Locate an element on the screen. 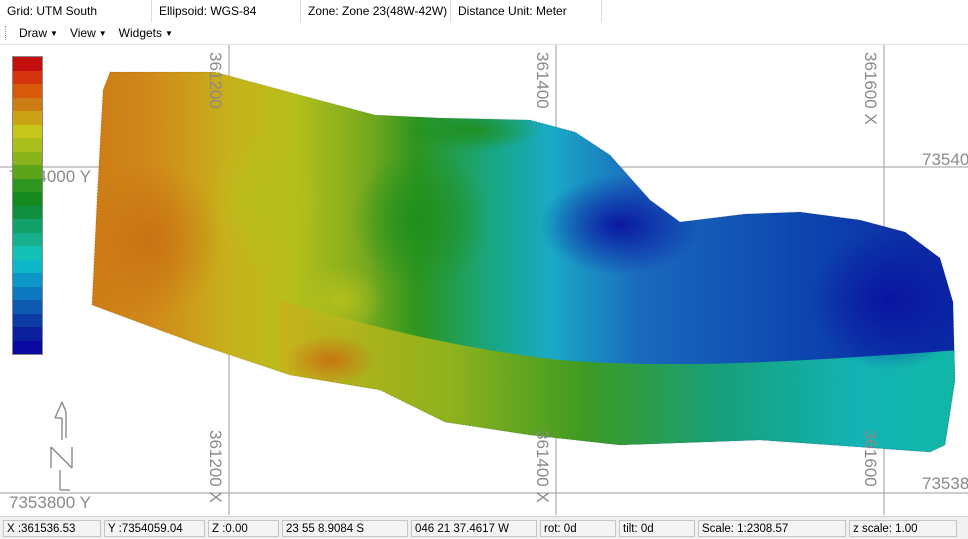 The width and height of the screenshot is (968, 539). zone-info: Zone: Zone 23(48W-42W) is located at coordinates (376, 11).